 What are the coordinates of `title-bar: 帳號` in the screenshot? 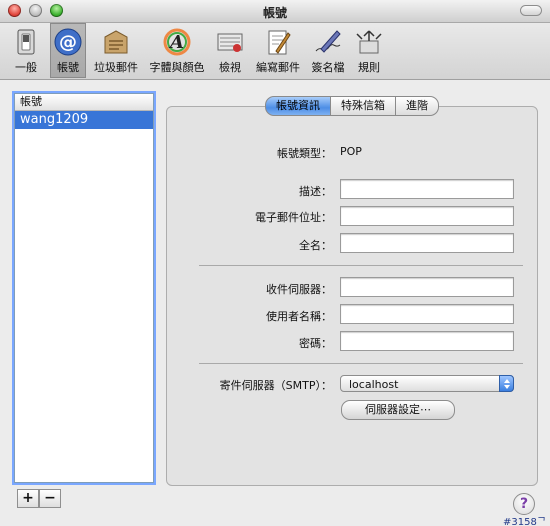 It's located at (275, 11).